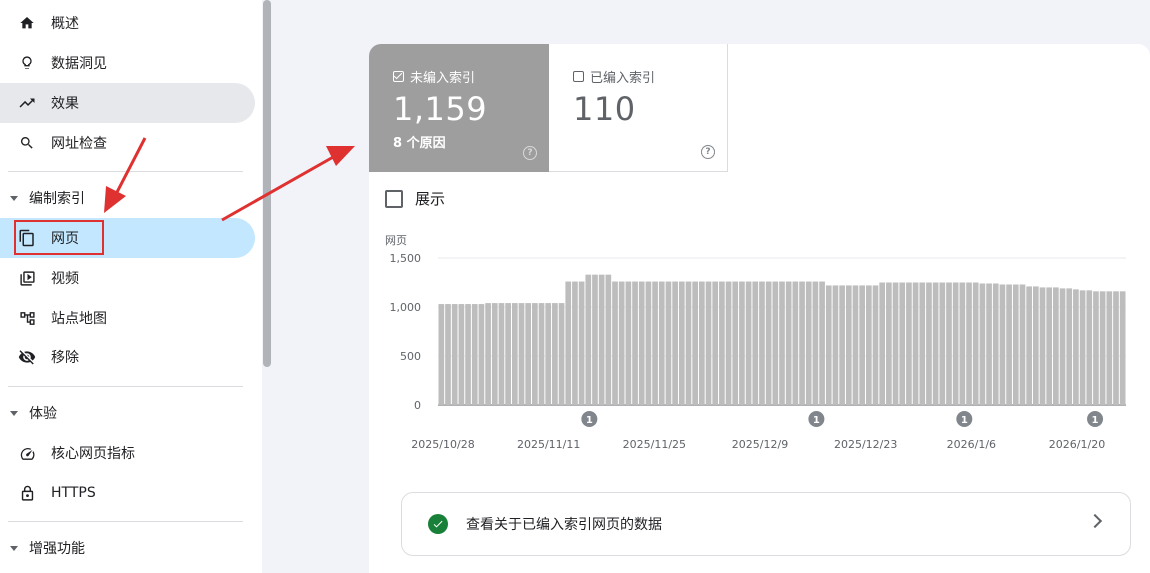 The width and height of the screenshot is (1150, 573). Describe the element at coordinates (604, 109) in the screenshot. I see `card-value: 110` at that location.